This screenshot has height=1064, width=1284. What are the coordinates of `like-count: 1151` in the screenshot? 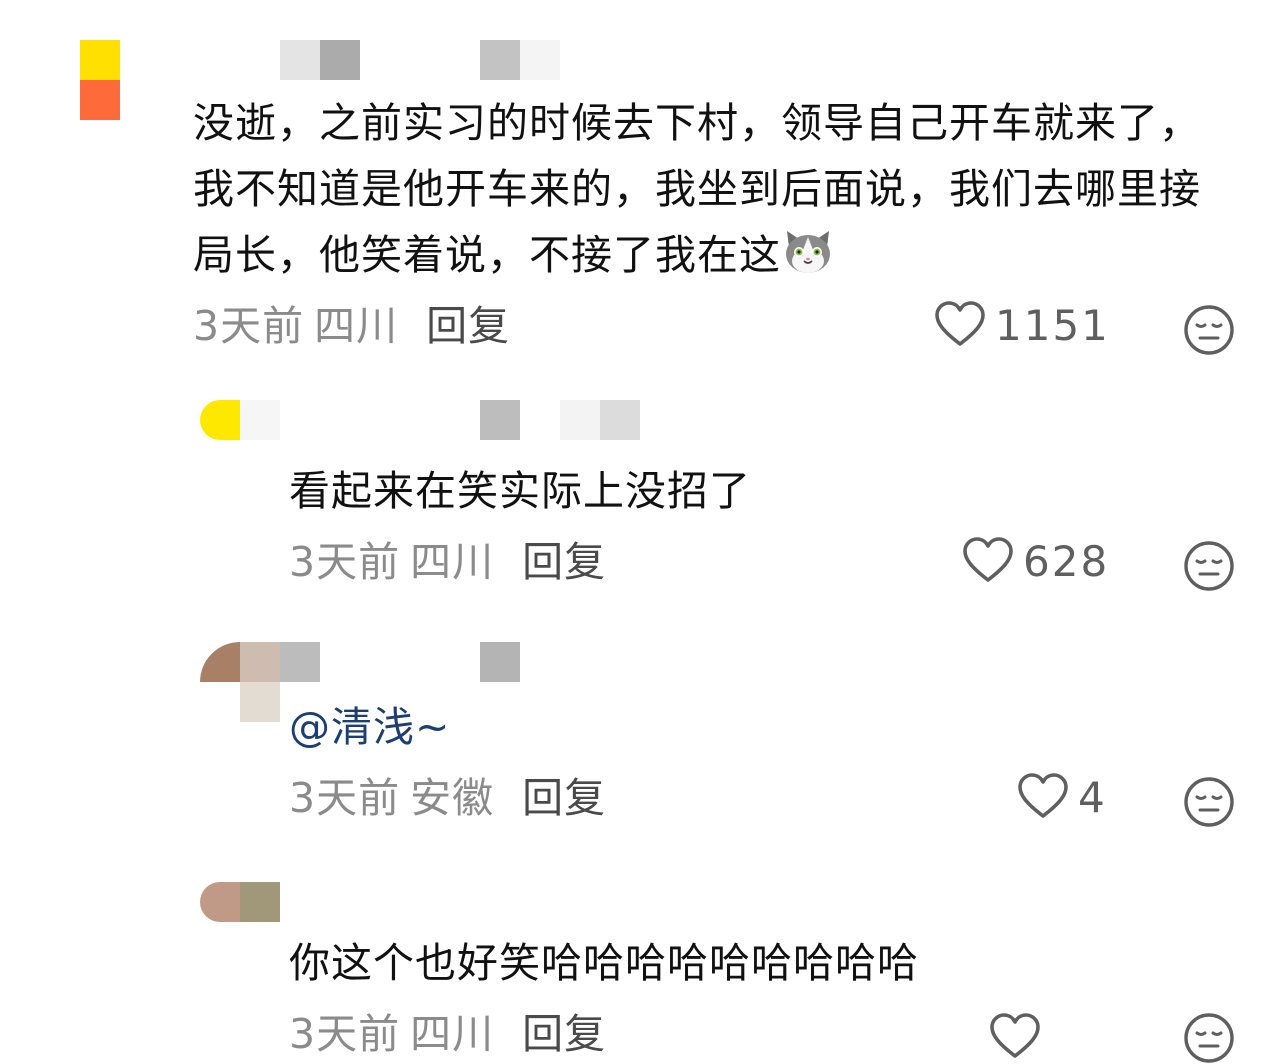 It's located at (1052, 325).